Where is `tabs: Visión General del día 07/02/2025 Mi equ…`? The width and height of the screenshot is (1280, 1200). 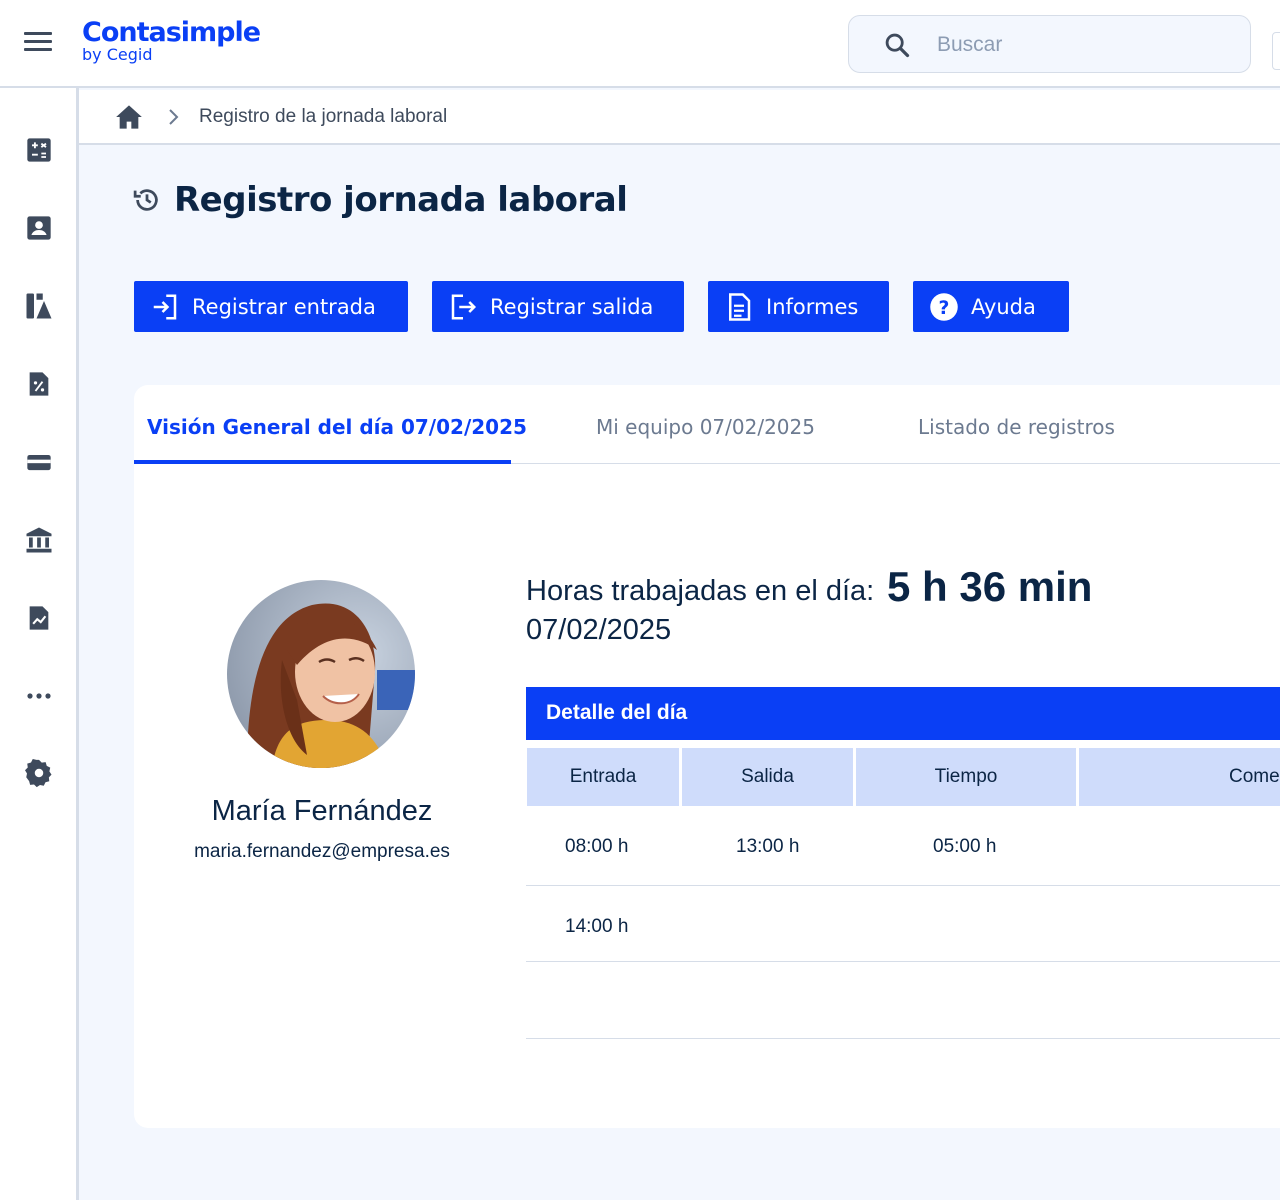 tabs: Visión General del día 07/02/2025 Mi equ… is located at coordinates (707, 424).